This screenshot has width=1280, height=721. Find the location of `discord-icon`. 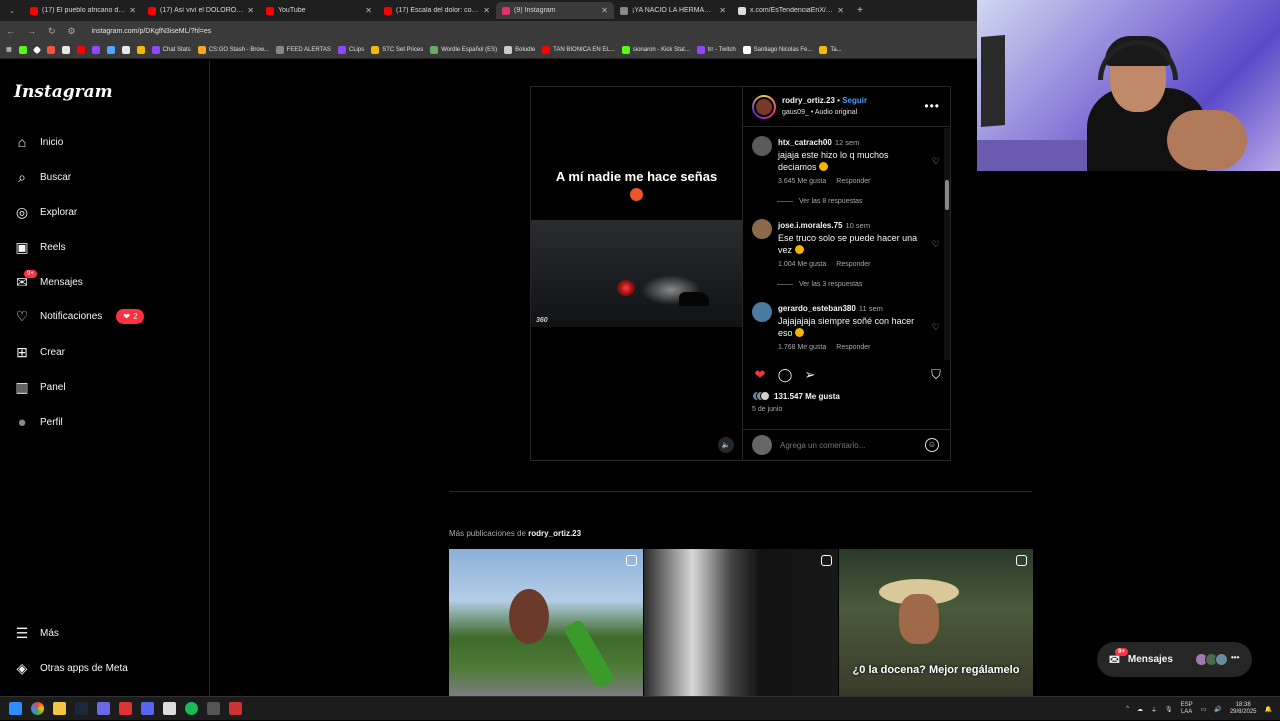

discord-icon is located at coordinates (103, 708).